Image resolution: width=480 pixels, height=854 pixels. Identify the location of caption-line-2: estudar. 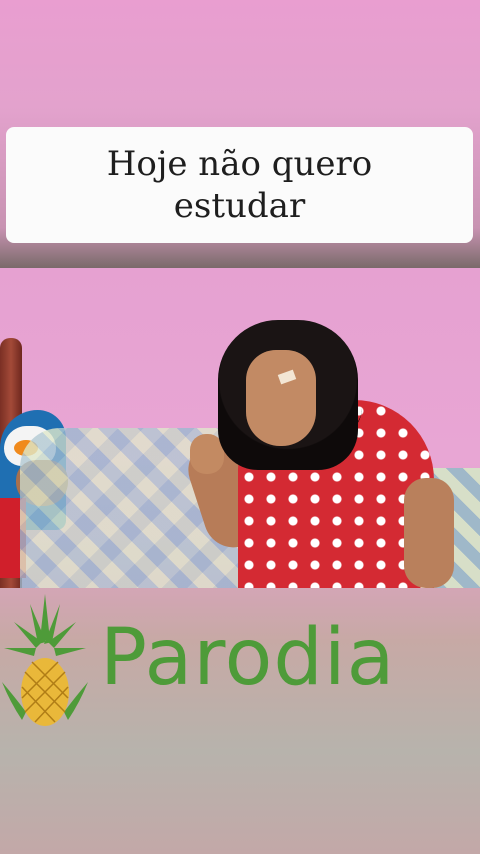
(239, 206).